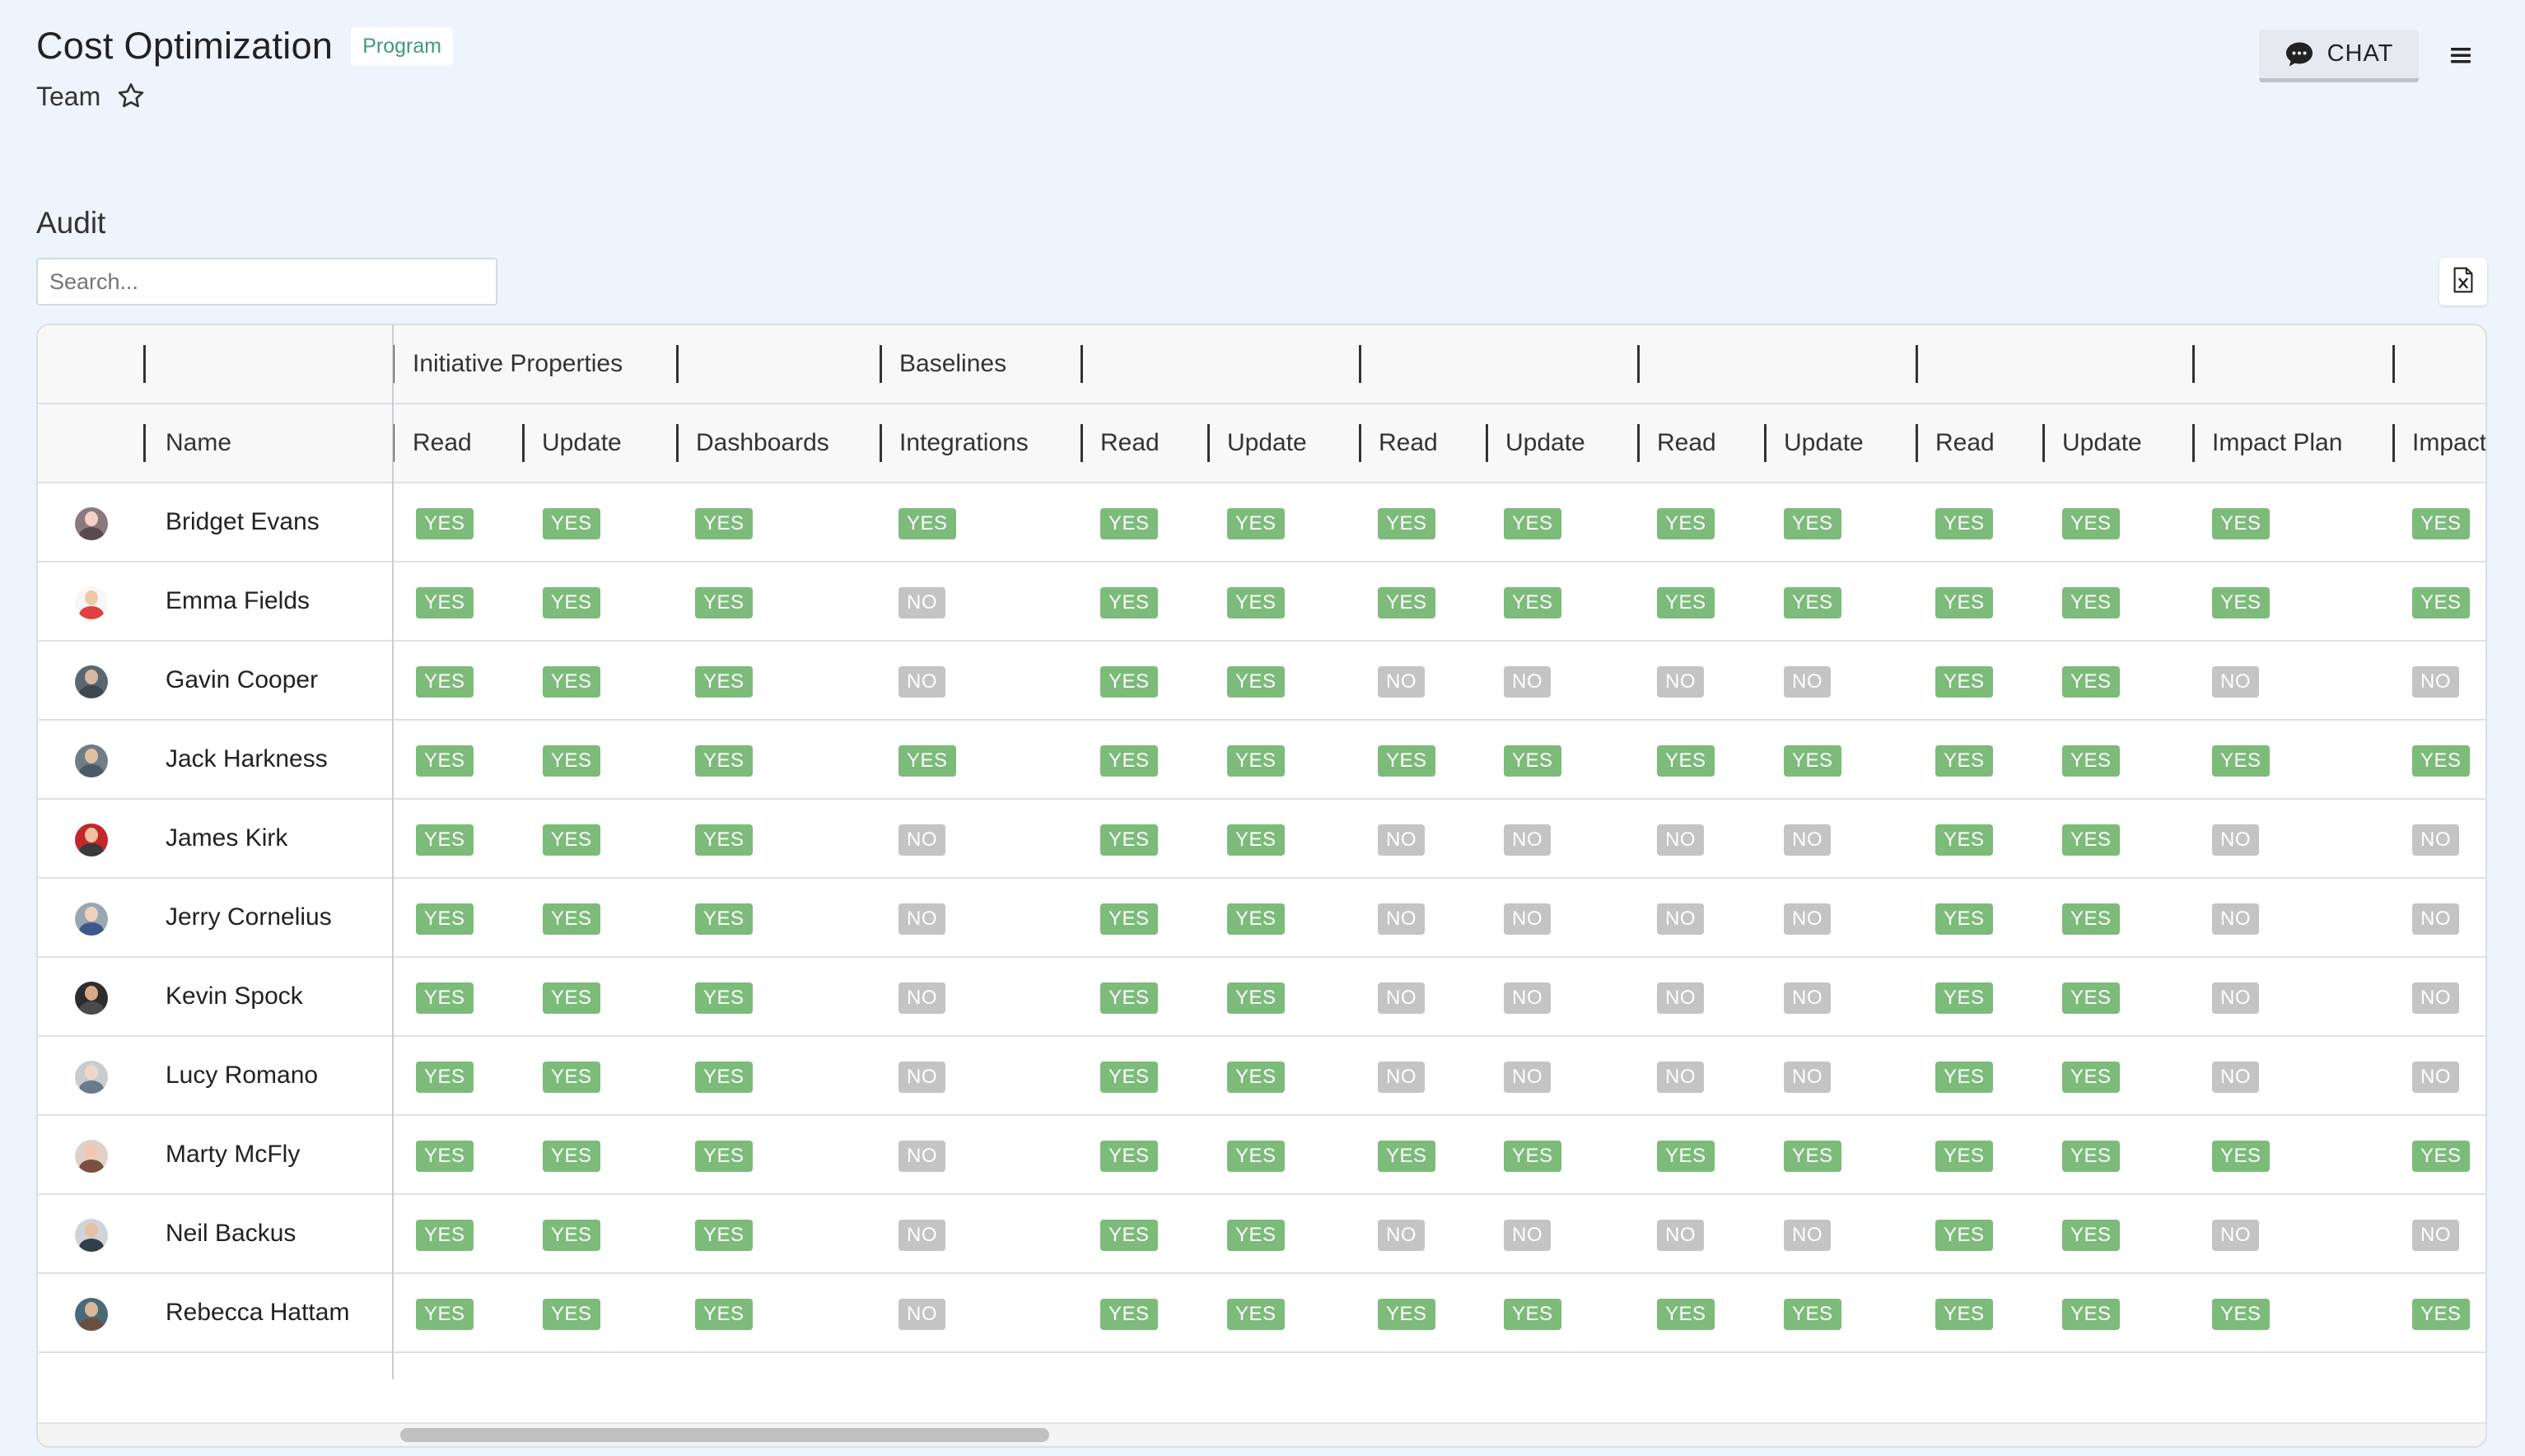 The image size is (2525, 1456). What do you see at coordinates (234, 996) in the screenshot?
I see `person-name: Kevin Spock` at bounding box center [234, 996].